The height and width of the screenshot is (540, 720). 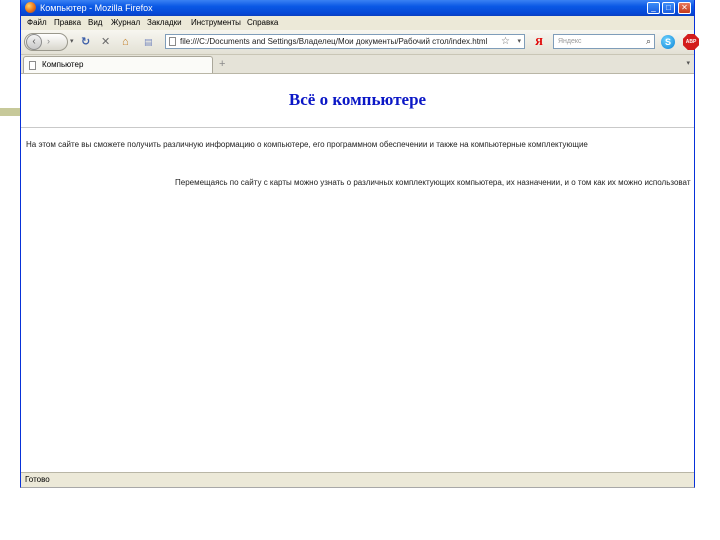 What do you see at coordinates (30, 7) in the screenshot?
I see `firefox-icon` at bounding box center [30, 7].